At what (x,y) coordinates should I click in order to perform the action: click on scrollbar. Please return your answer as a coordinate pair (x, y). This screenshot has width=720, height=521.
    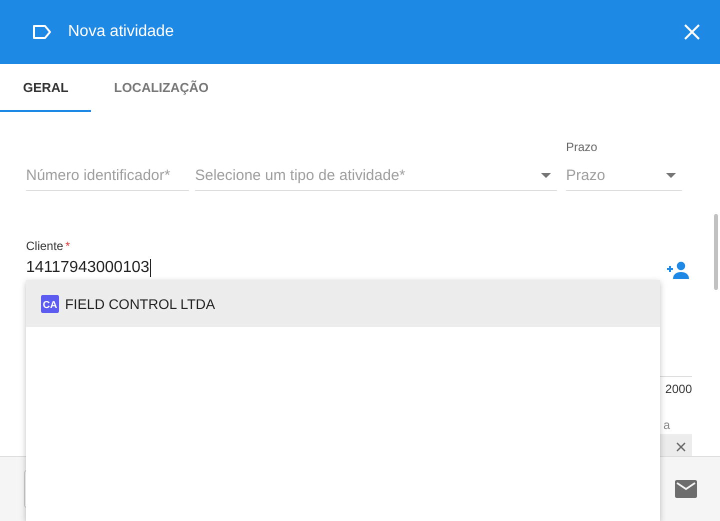
    Looking at the image, I should click on (716, 252).